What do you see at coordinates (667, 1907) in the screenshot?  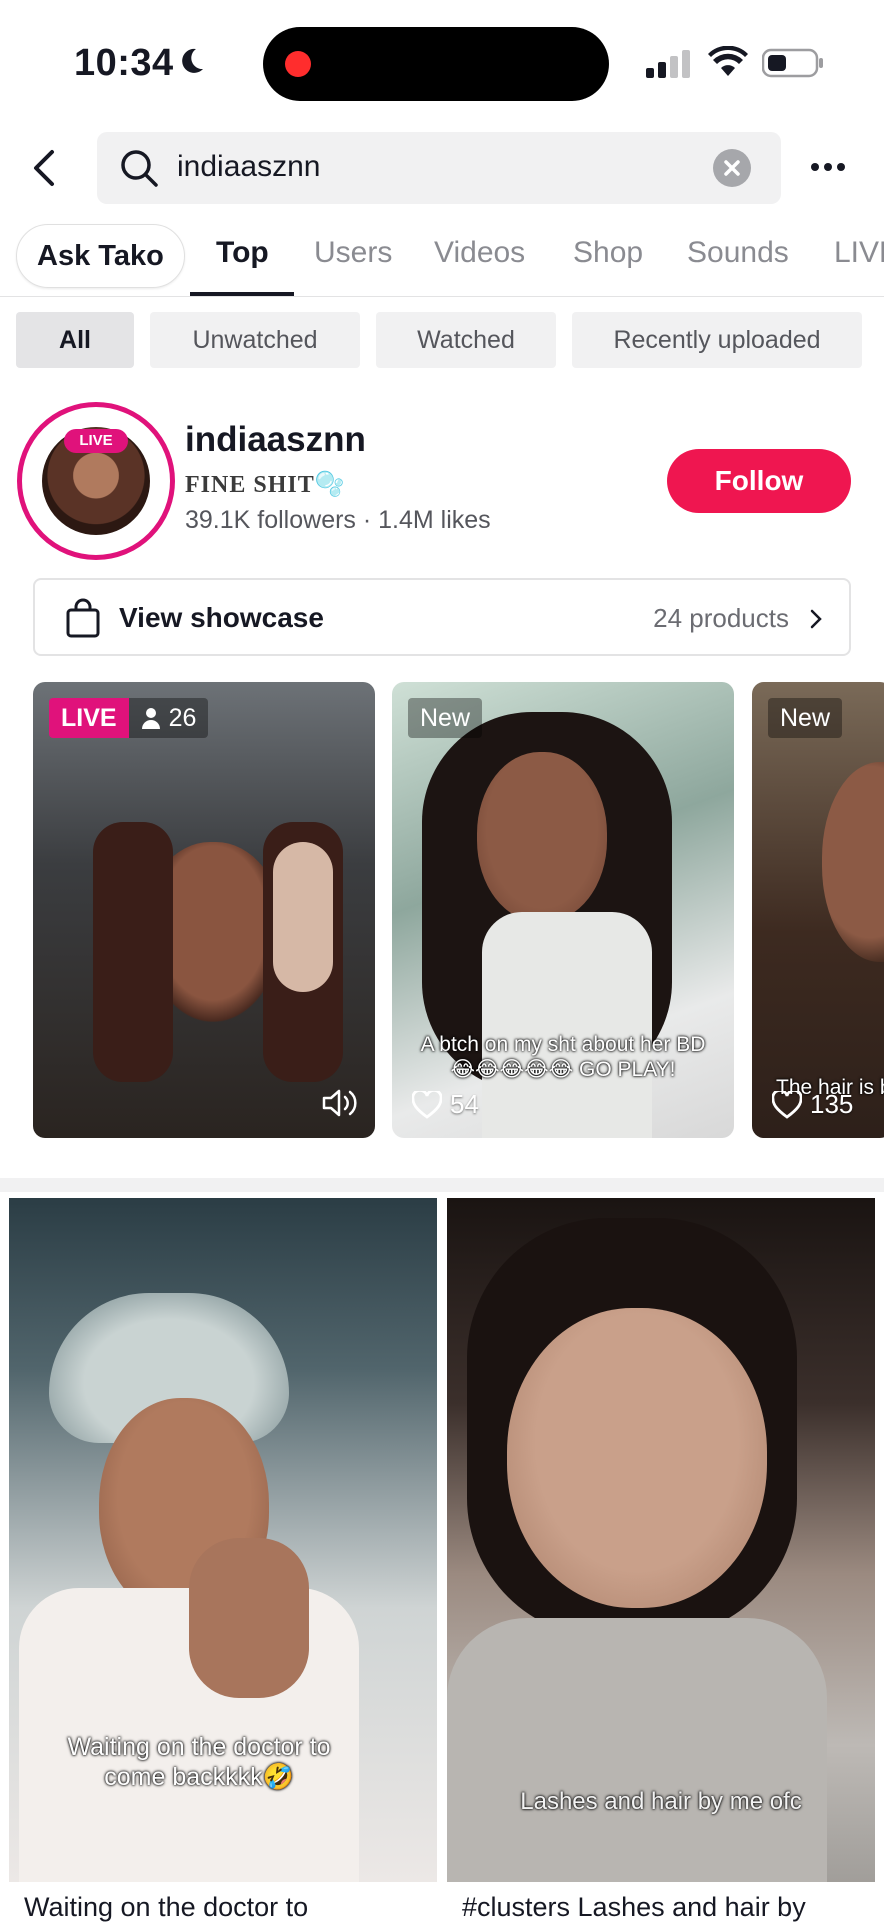 I see `grid-video-title: #clusters Lashes and hair by` at bounding box center [667, 1907].